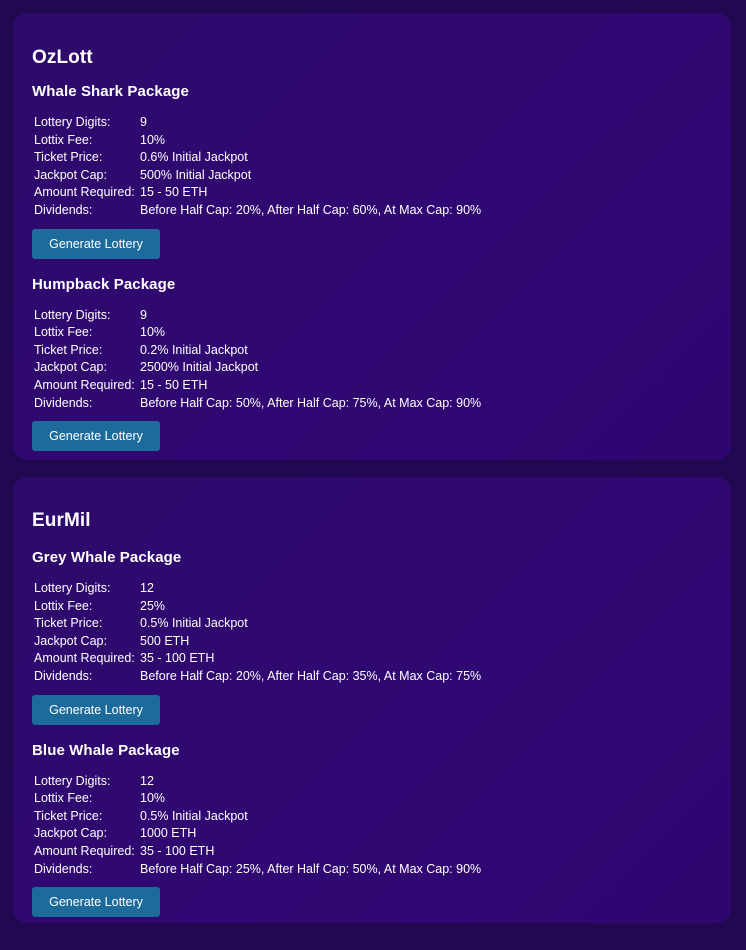 This screenshot has width=746, height=950. Describe the element at coordinates (257, 158) in the screenshot. I see `spec-row-ticket-price: Ticket Price: 0.6% Initial Jackpot` at that location.